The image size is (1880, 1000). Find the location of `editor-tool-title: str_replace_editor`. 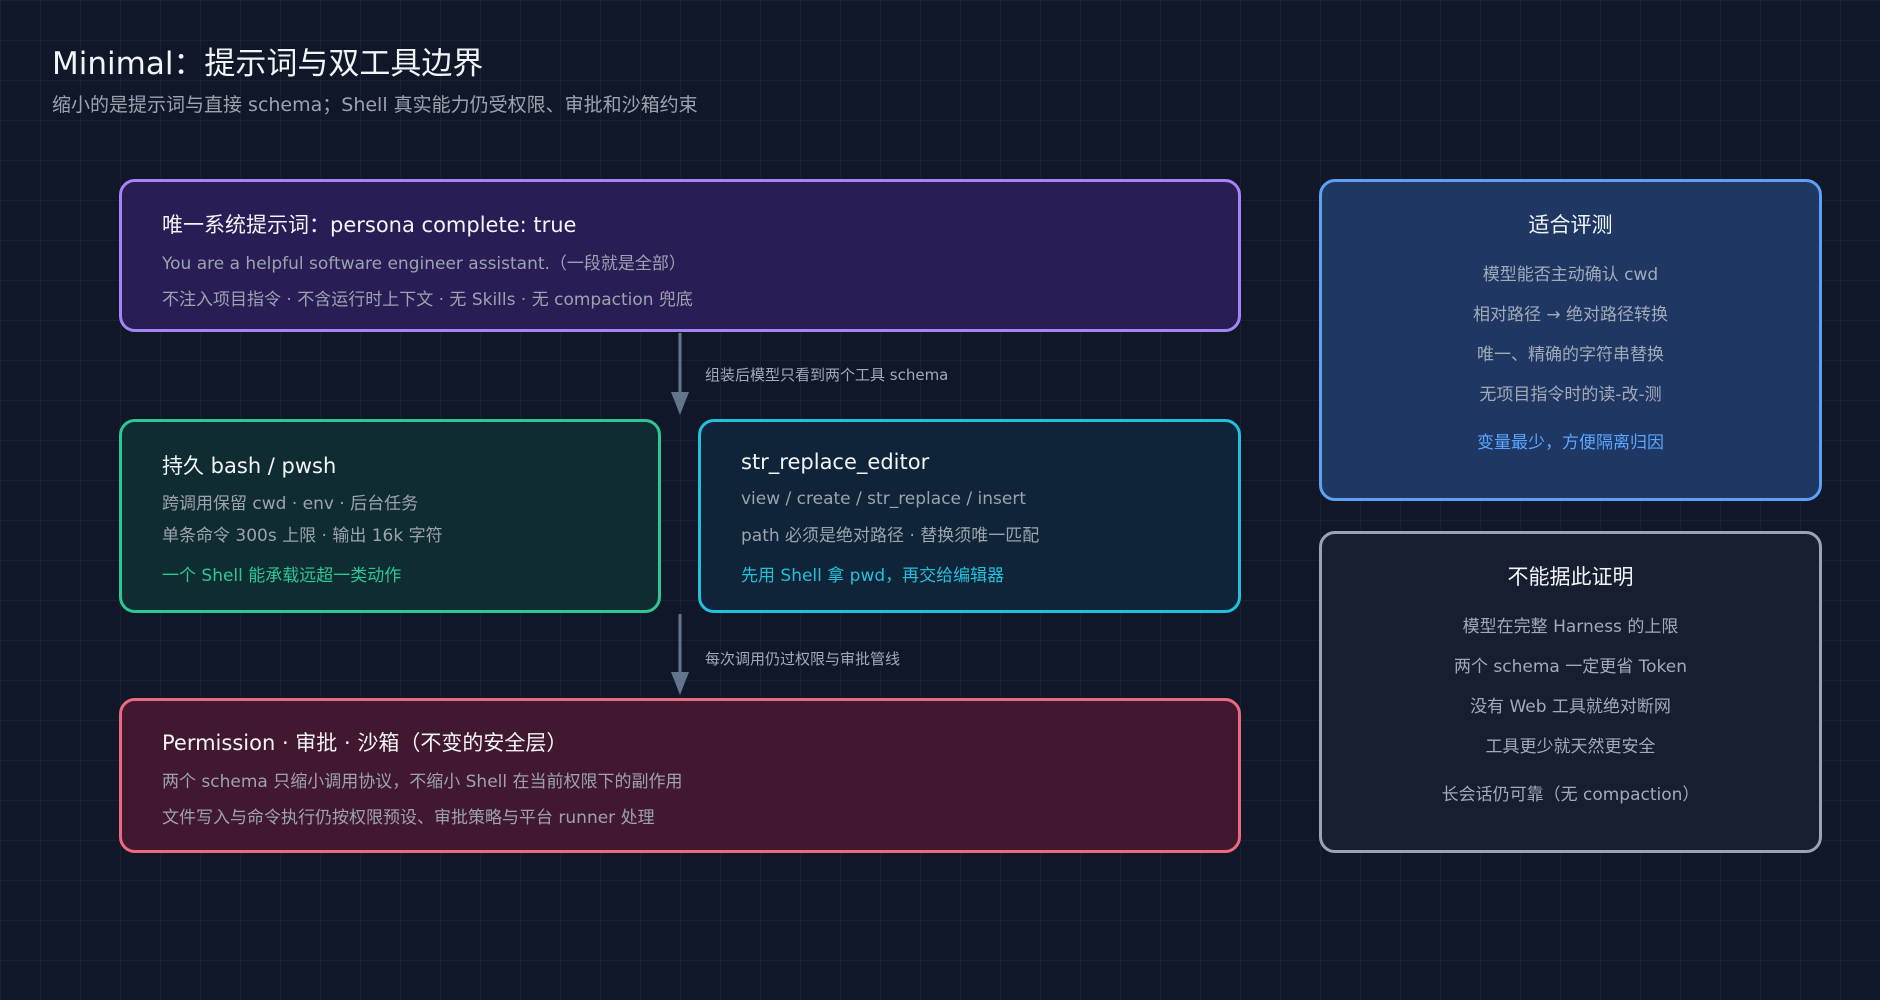

editor-tool-title: str_replace_editor is located at coordinates (835, 462).